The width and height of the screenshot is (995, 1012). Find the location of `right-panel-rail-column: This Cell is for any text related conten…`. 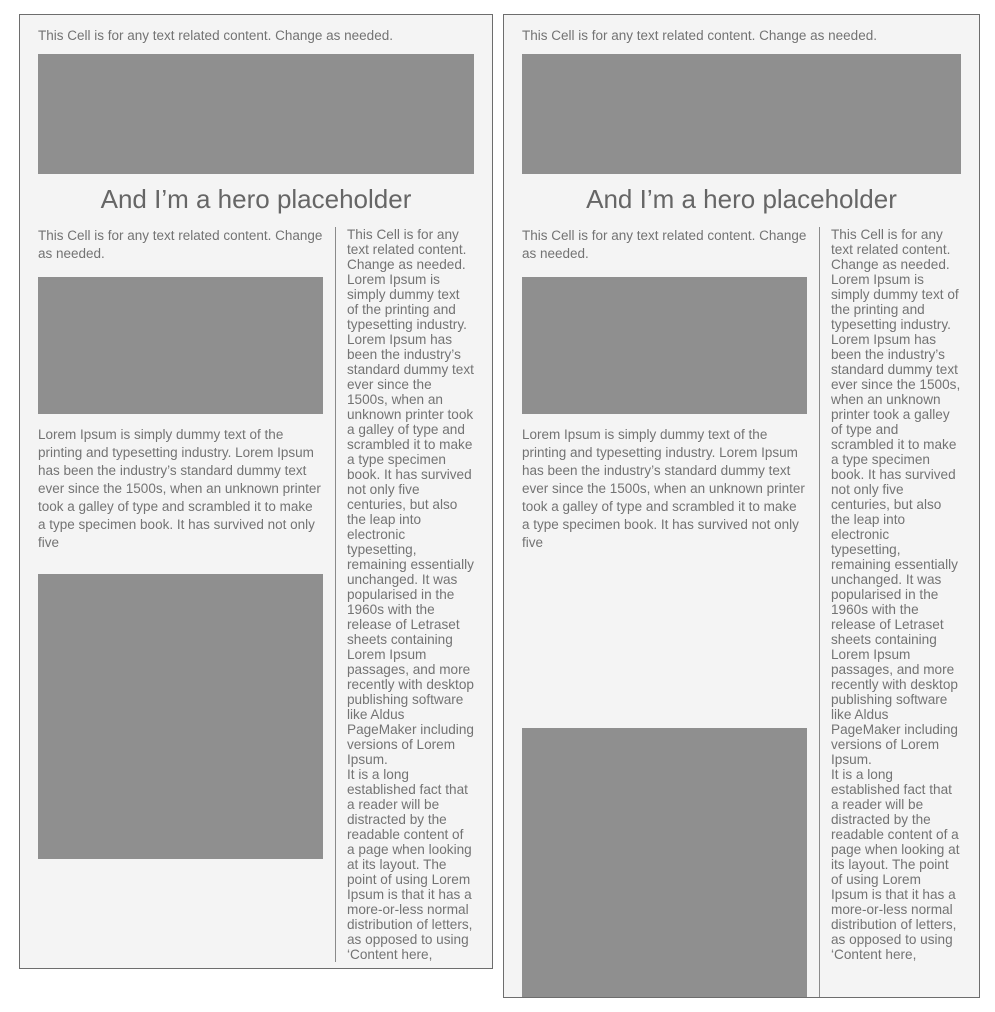

right-panel-rail-column: This Cell is for any text related conten… is located at coordinates (890, 612).